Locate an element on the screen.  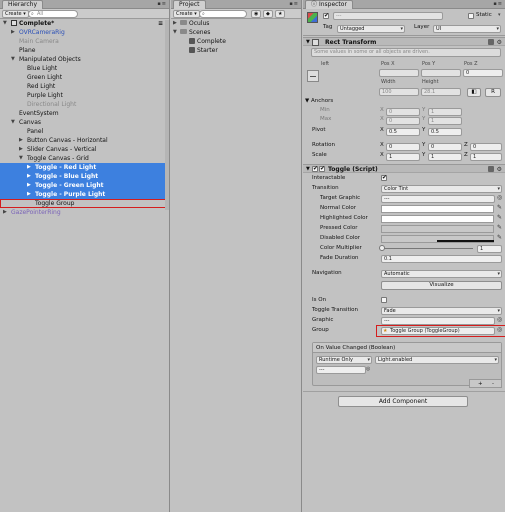
rotation-y-field: 0 is located at coordinates (445, 147).